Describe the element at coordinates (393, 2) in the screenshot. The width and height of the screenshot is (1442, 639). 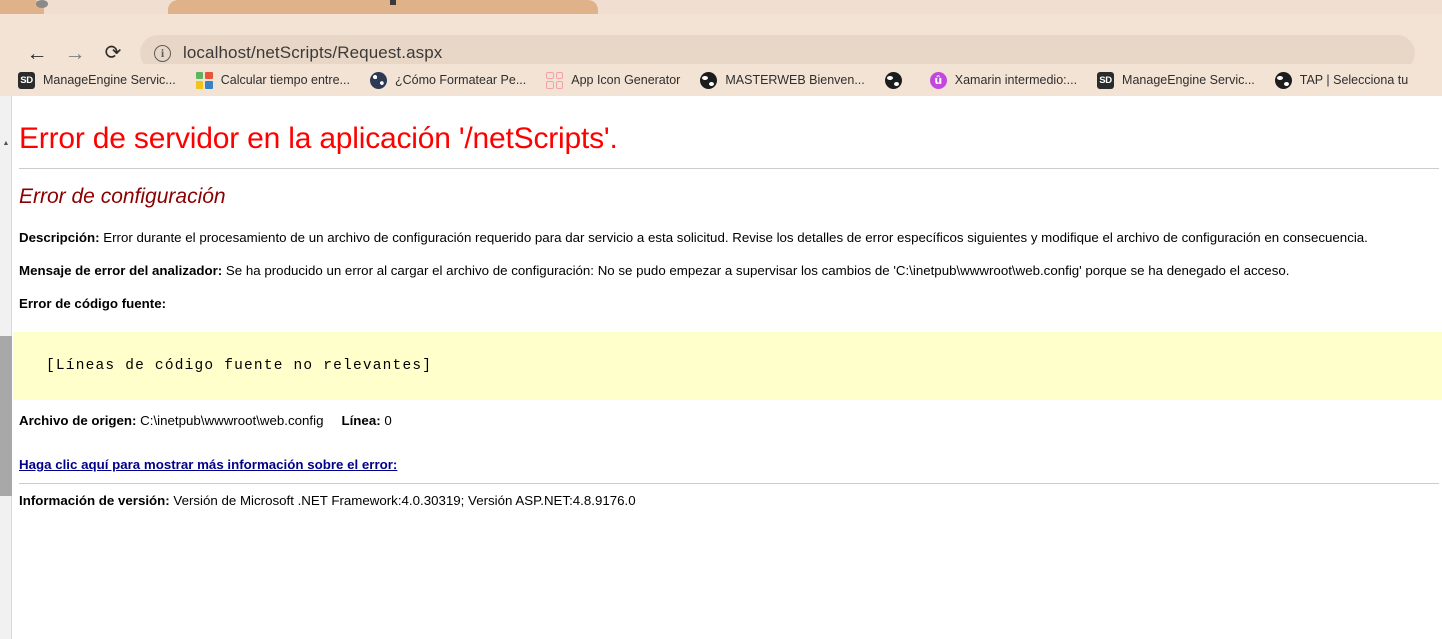
I see `tab-close-icon` at that location.